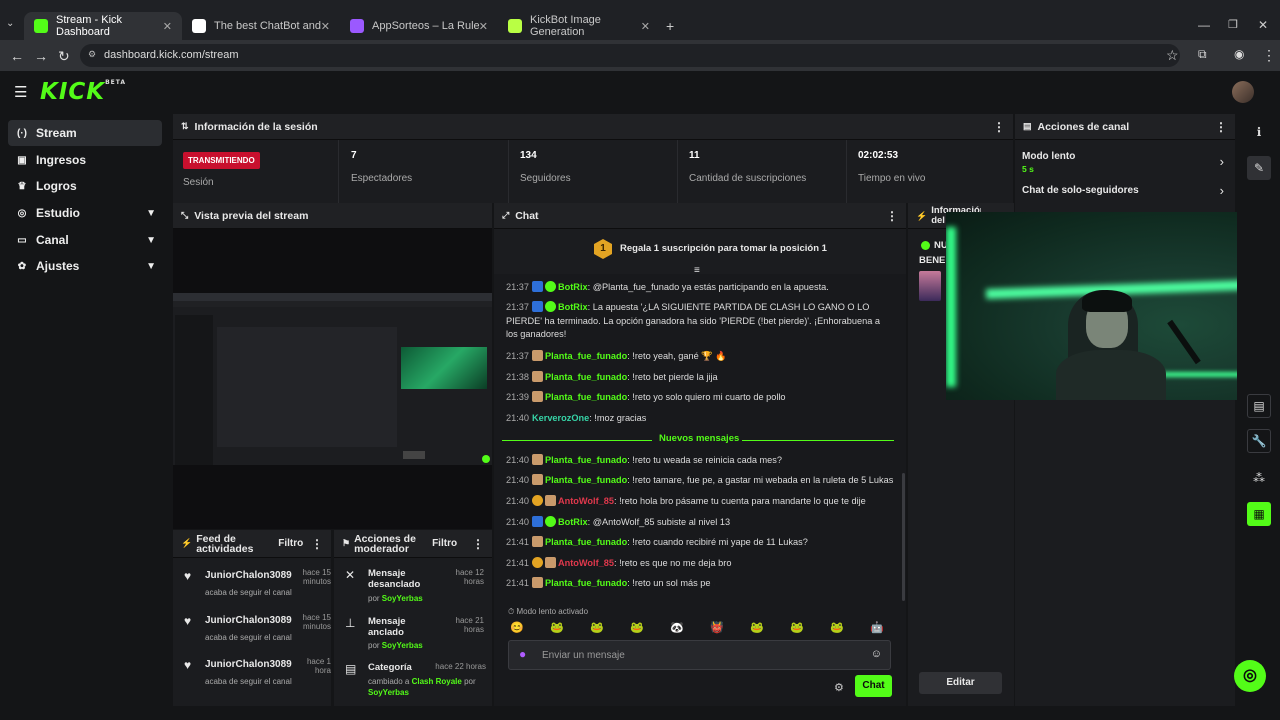 This screenshot has width=1280, height=720. I want to click on heart-icon: ♥, so click(188, 665).